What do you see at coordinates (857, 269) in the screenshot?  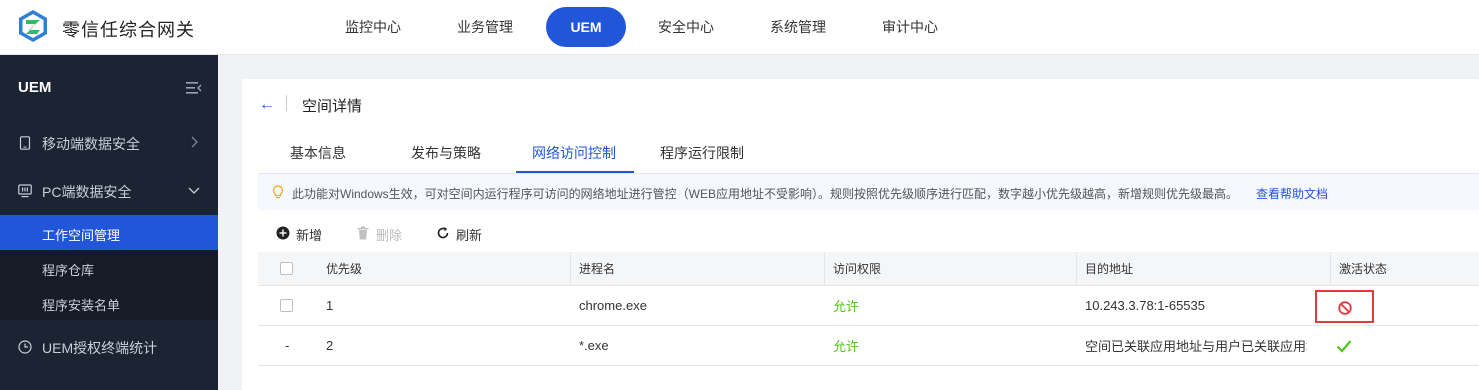 I see `column-header-permission: 访问权限` at bounding box center [857, 269].